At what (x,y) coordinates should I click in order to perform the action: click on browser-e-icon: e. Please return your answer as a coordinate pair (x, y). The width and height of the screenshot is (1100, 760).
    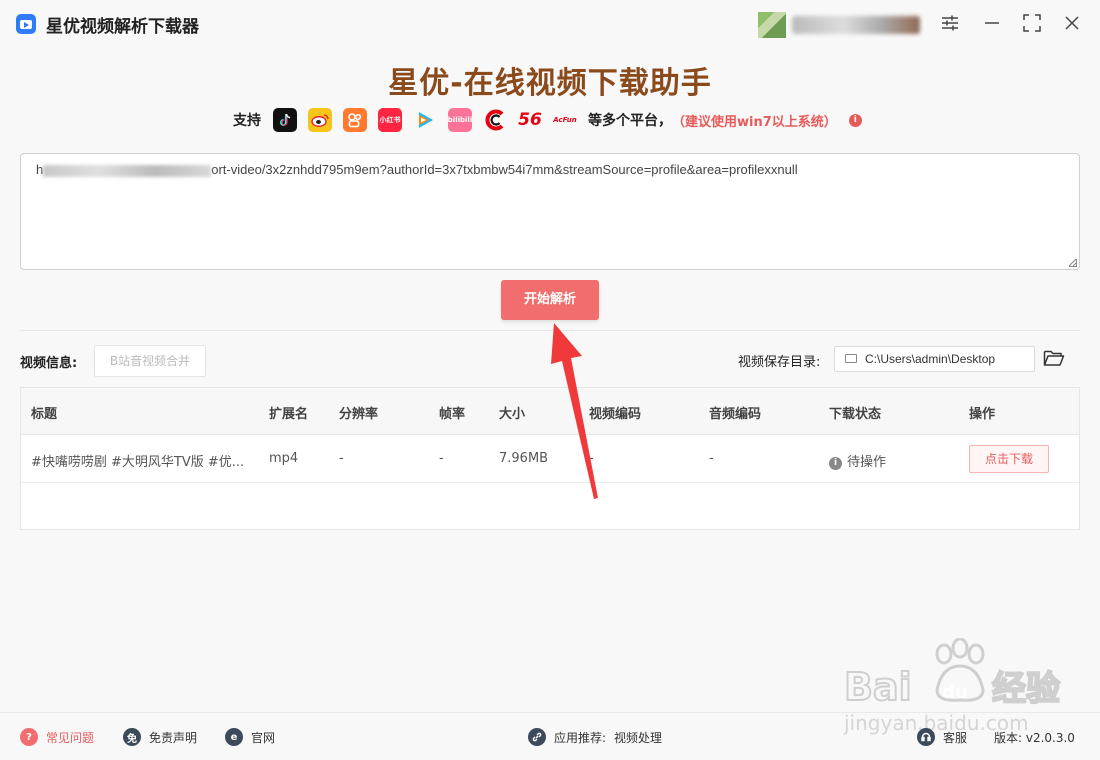
    Looking at the image, I should click on (234, 737).